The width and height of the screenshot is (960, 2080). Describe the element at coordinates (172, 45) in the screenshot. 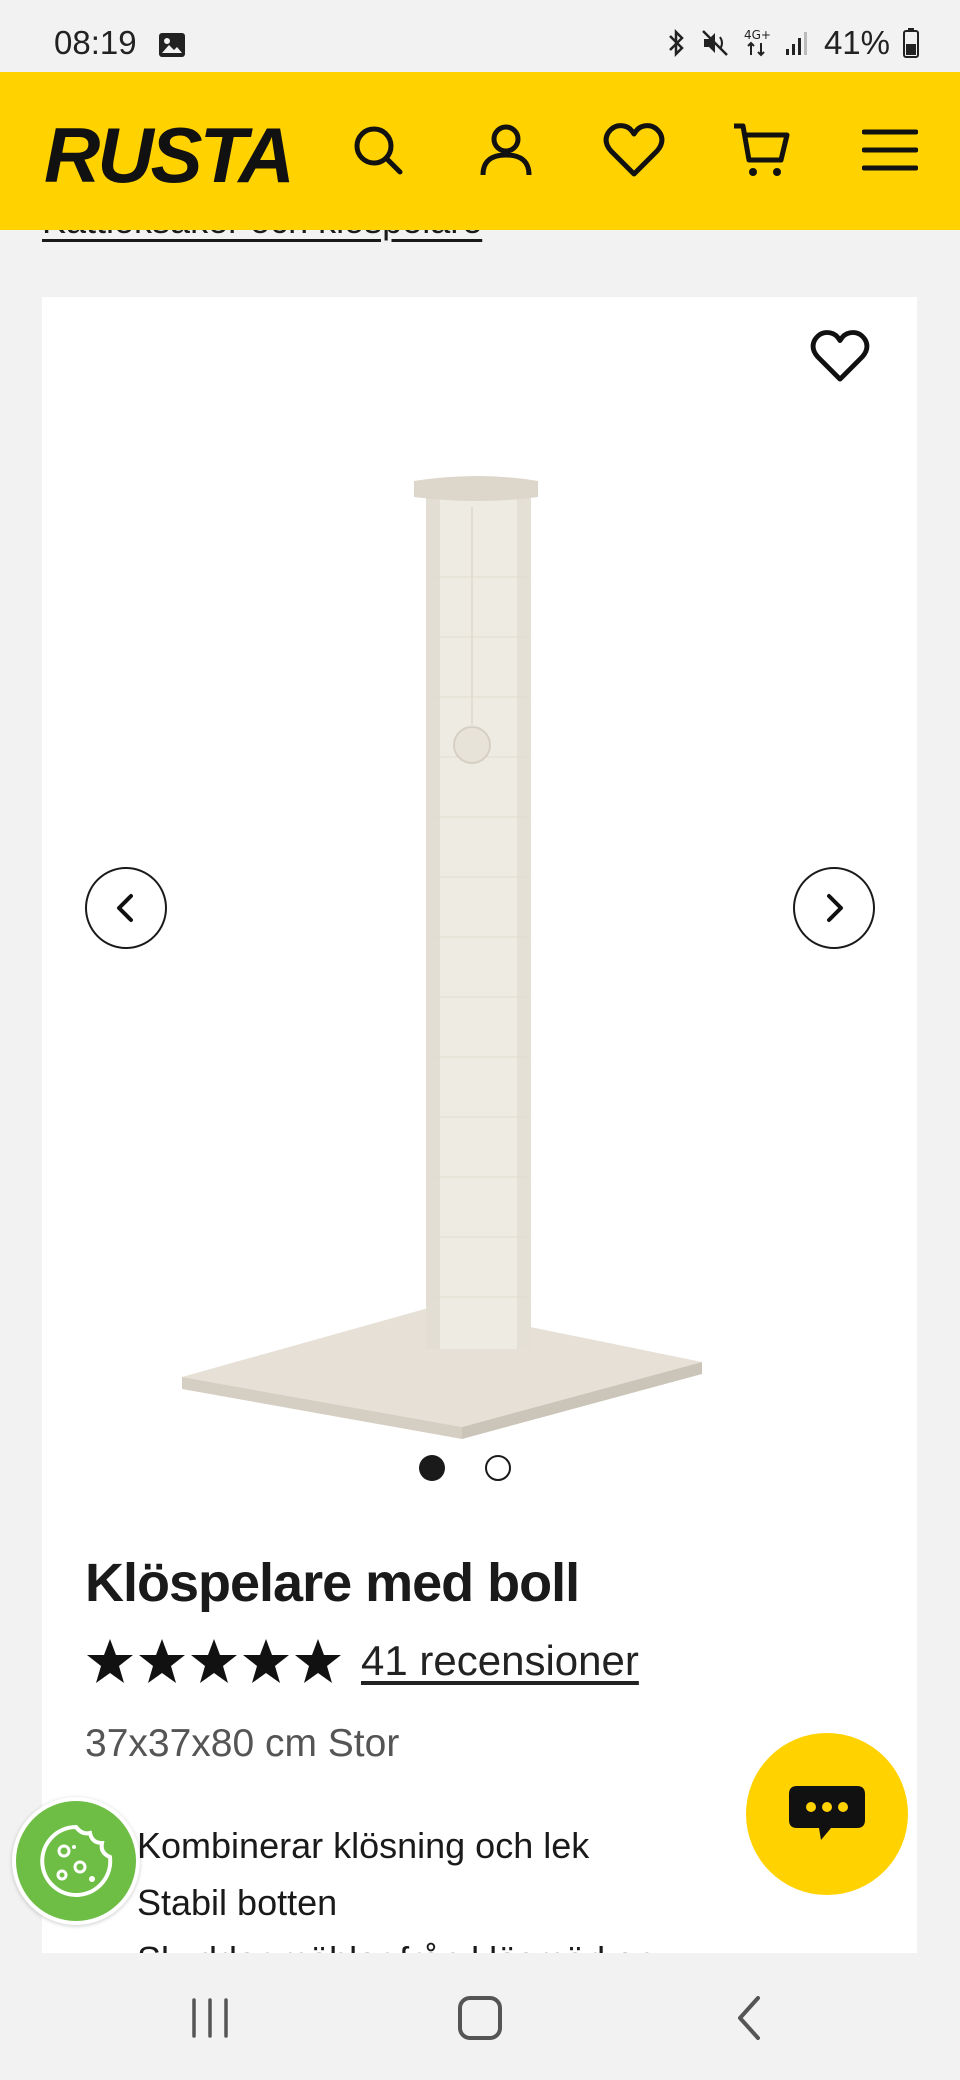

I see `gallery-icon` at that location.